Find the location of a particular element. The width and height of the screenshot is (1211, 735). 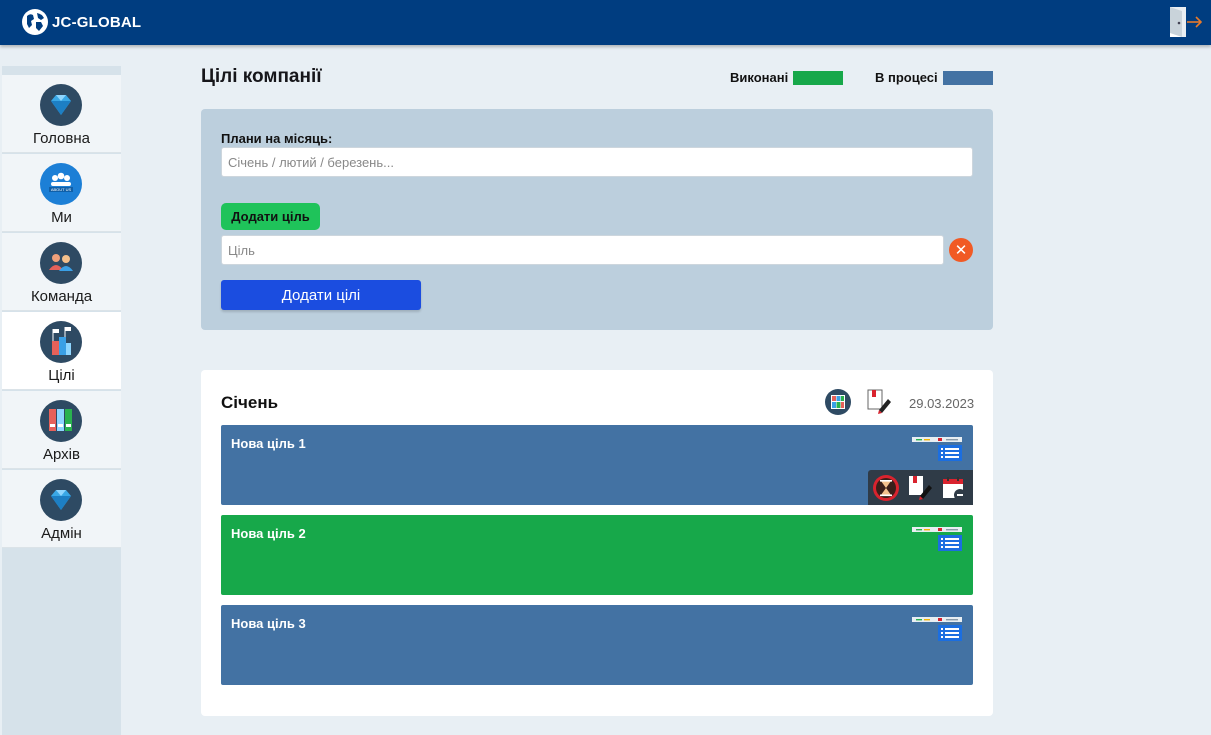

legend-done: Виконані is located at coordinates (787, 77).